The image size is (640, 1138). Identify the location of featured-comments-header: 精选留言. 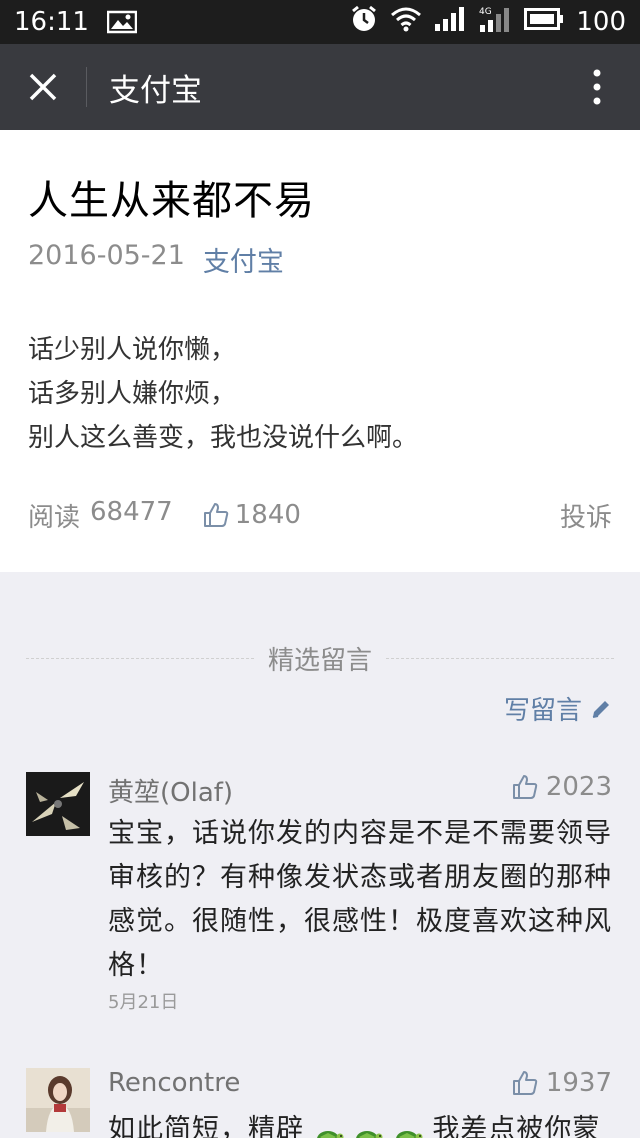
(320, 659).